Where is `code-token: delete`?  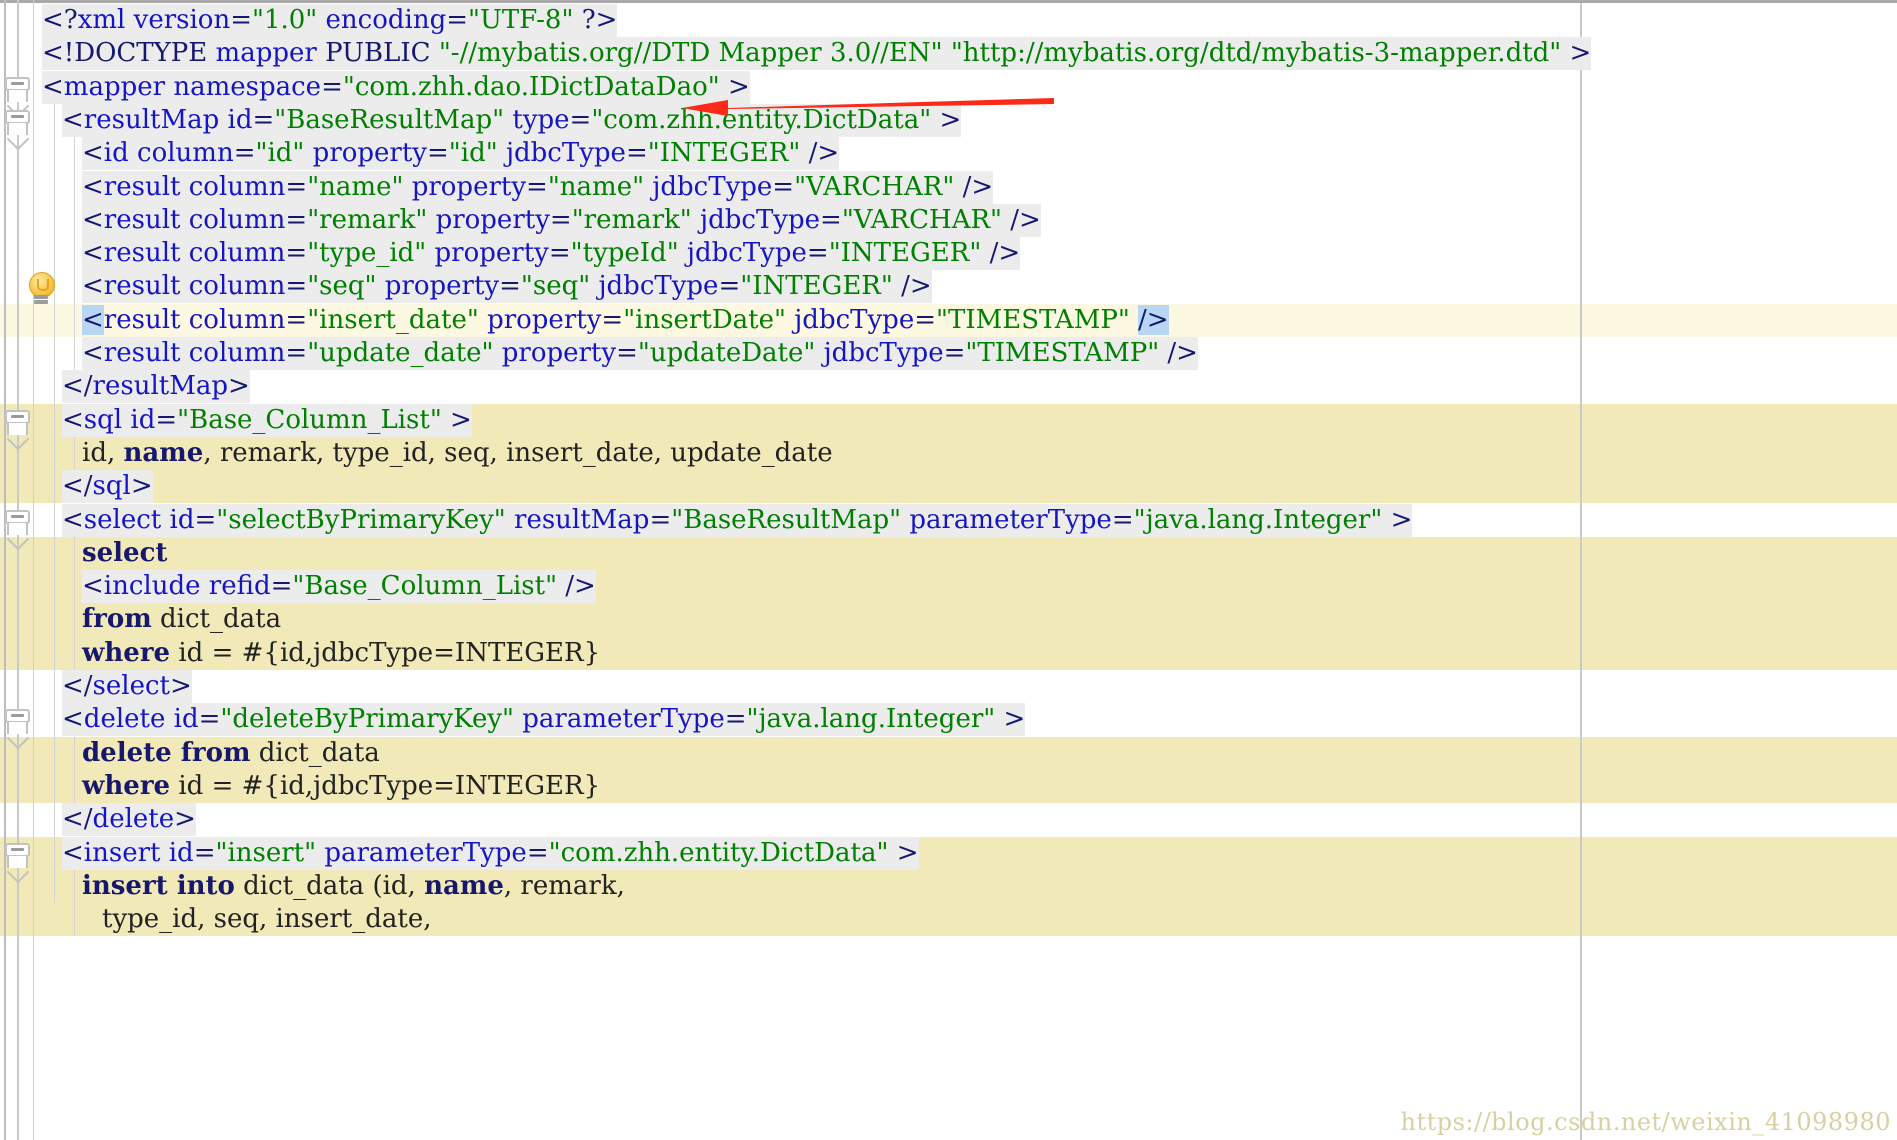
code-token: delete is located at coordinates (124, 719).